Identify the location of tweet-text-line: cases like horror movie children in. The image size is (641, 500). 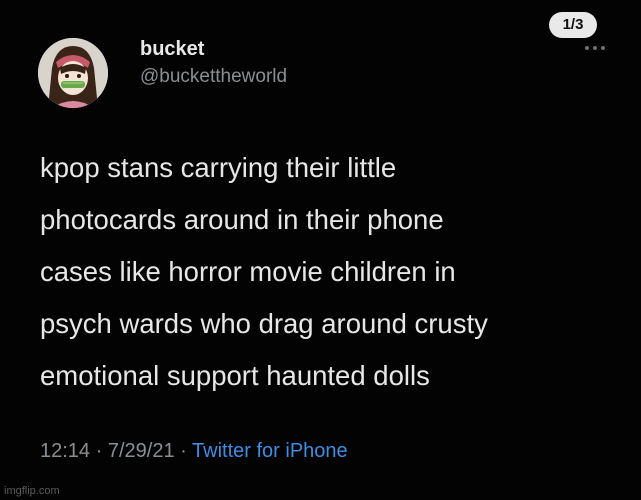
(248, 271).